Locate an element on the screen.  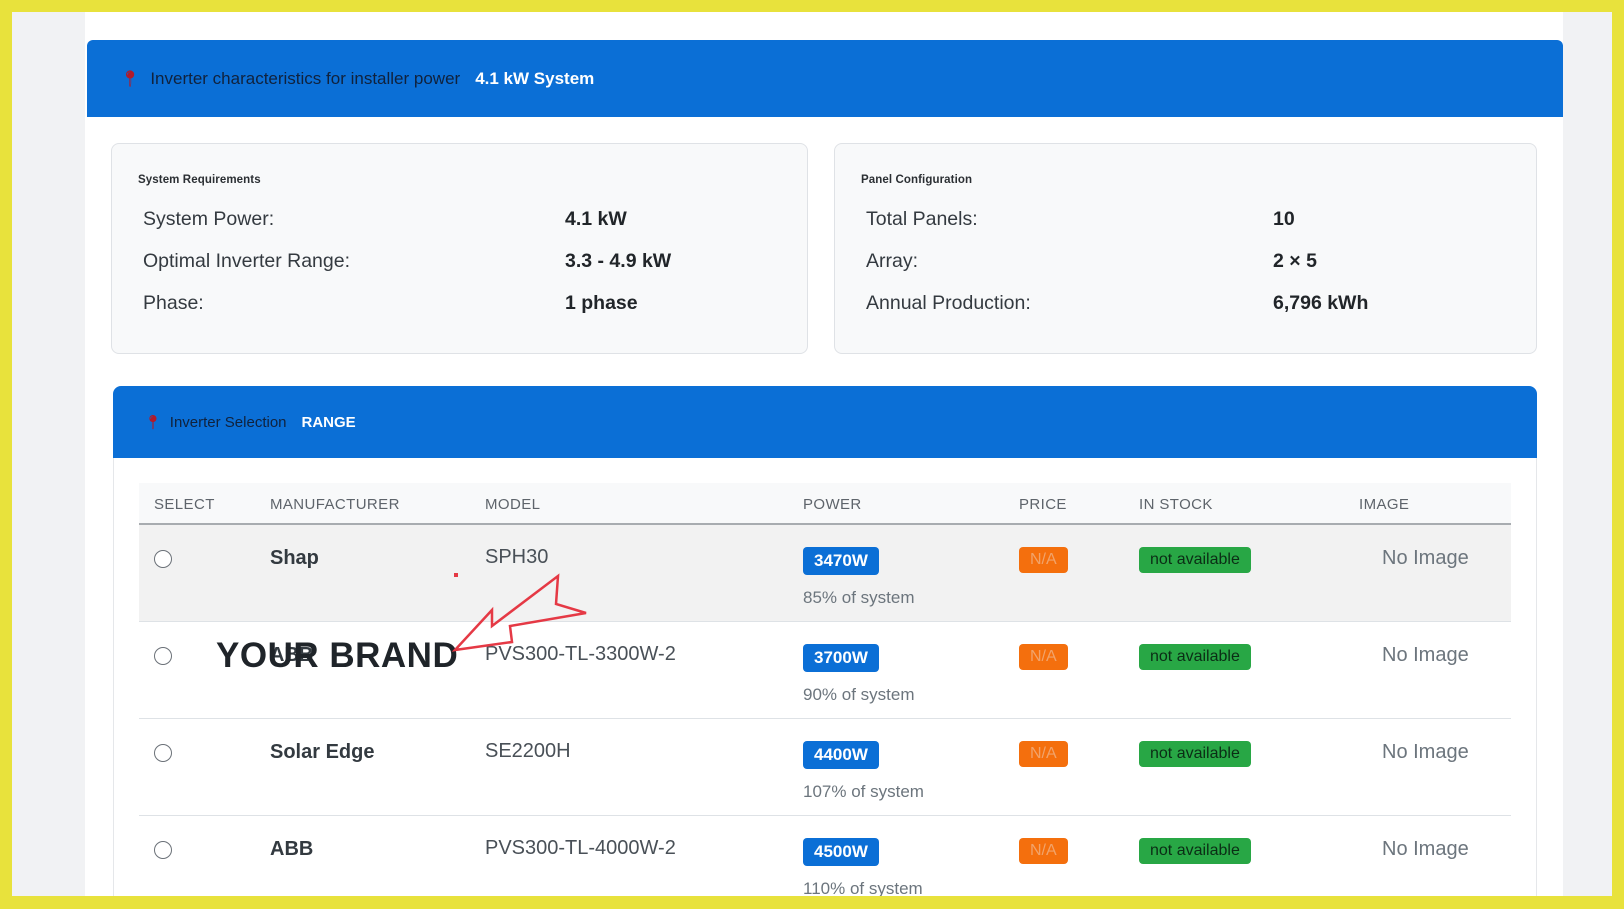
info-row-total-panels: Total Panels: 10 is located at coordinates (1183, 219).